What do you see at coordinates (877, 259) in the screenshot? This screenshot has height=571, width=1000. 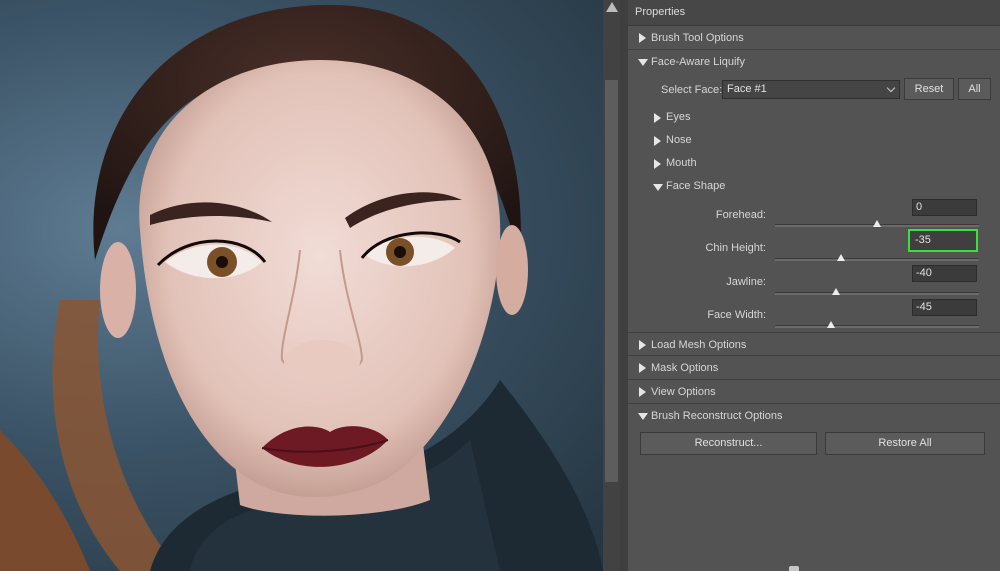 I see `chin-height-slider-track` at bounding box center [877, 259].